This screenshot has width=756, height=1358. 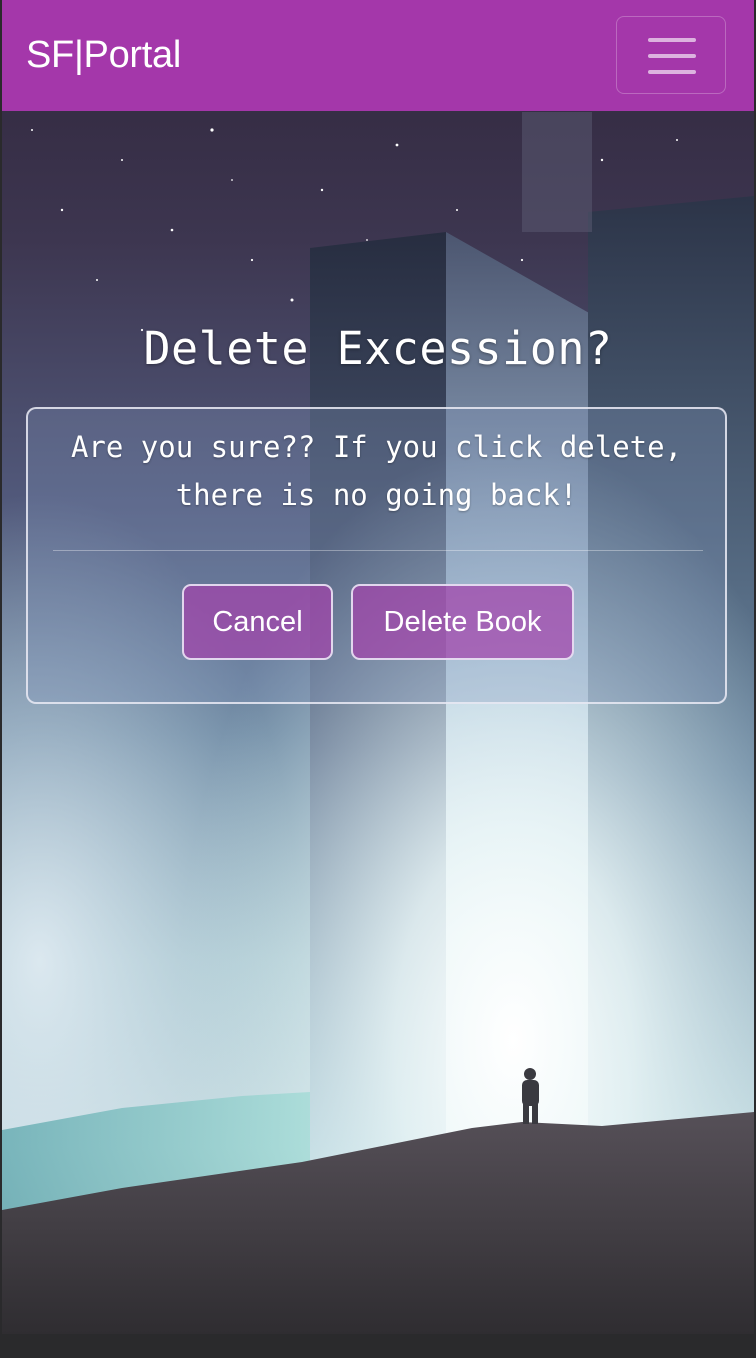 I want to click on menu-toggle-button, so click(x=671, y=55).